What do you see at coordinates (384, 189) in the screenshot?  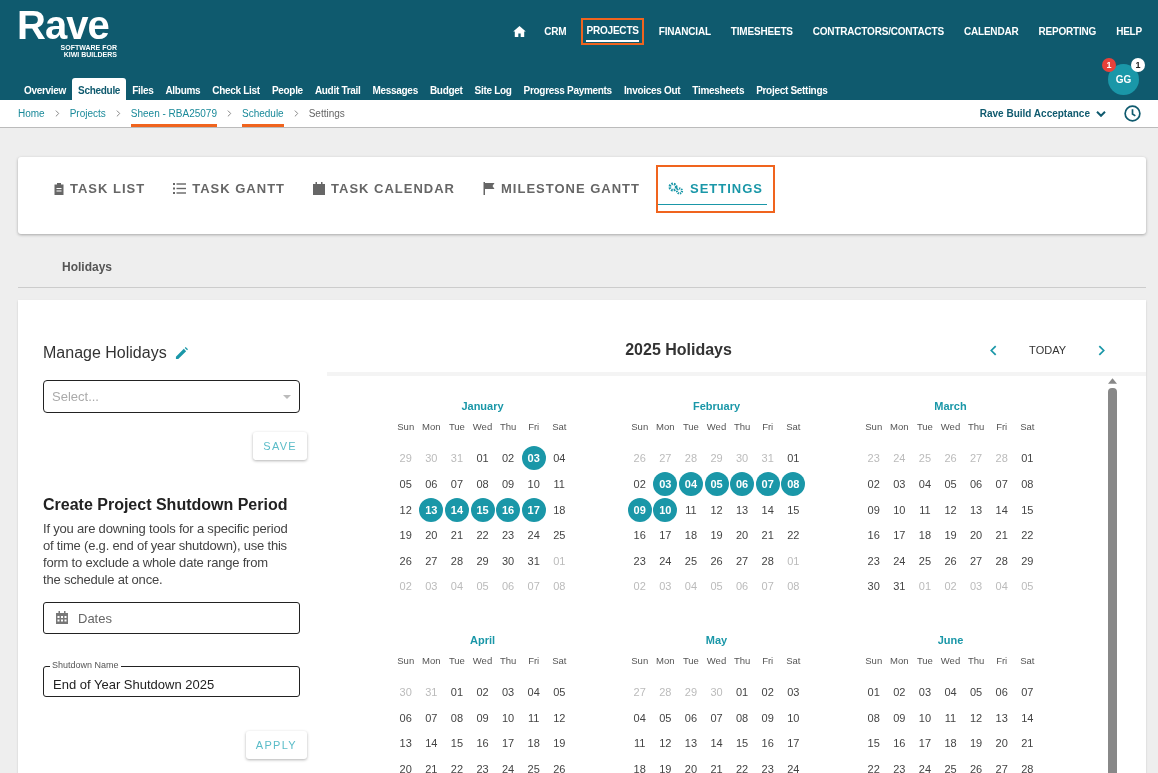 I see `view-tab: TASK CALENDAR` at bounding box center [384, 189].